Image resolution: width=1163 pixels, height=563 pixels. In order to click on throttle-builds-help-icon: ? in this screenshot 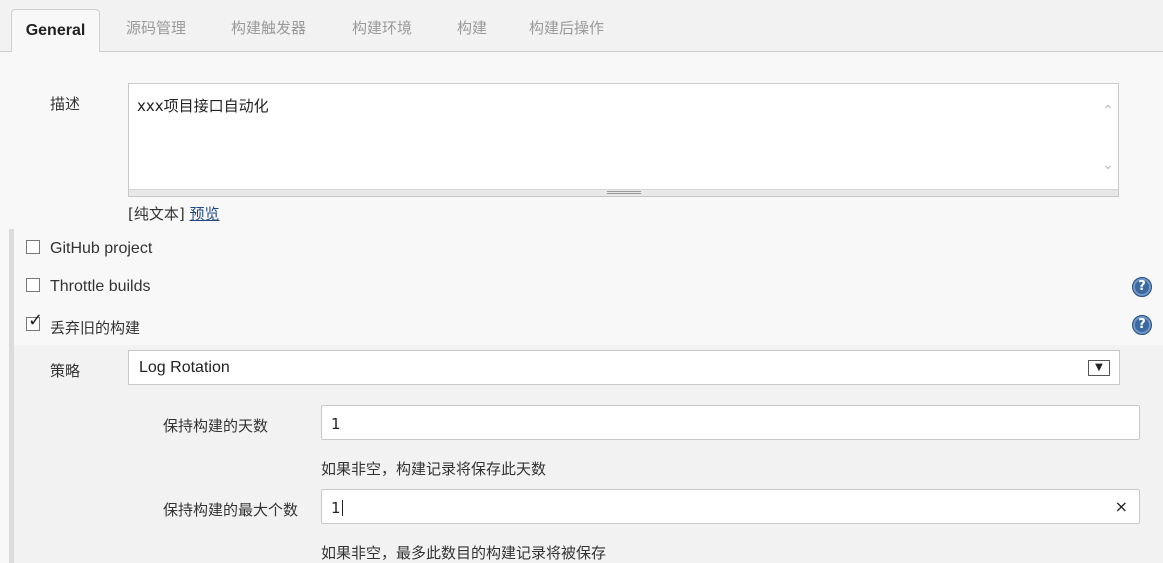, I will do `click(1142, 287)`.